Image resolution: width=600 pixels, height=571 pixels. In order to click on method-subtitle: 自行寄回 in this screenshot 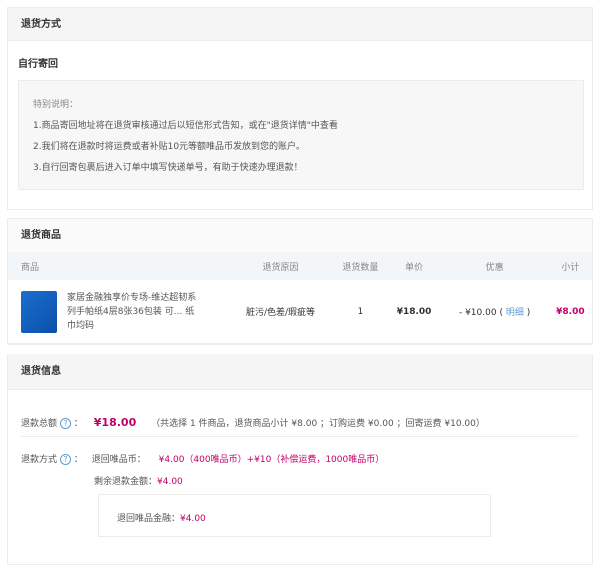, I will do `click(38, 64)`.